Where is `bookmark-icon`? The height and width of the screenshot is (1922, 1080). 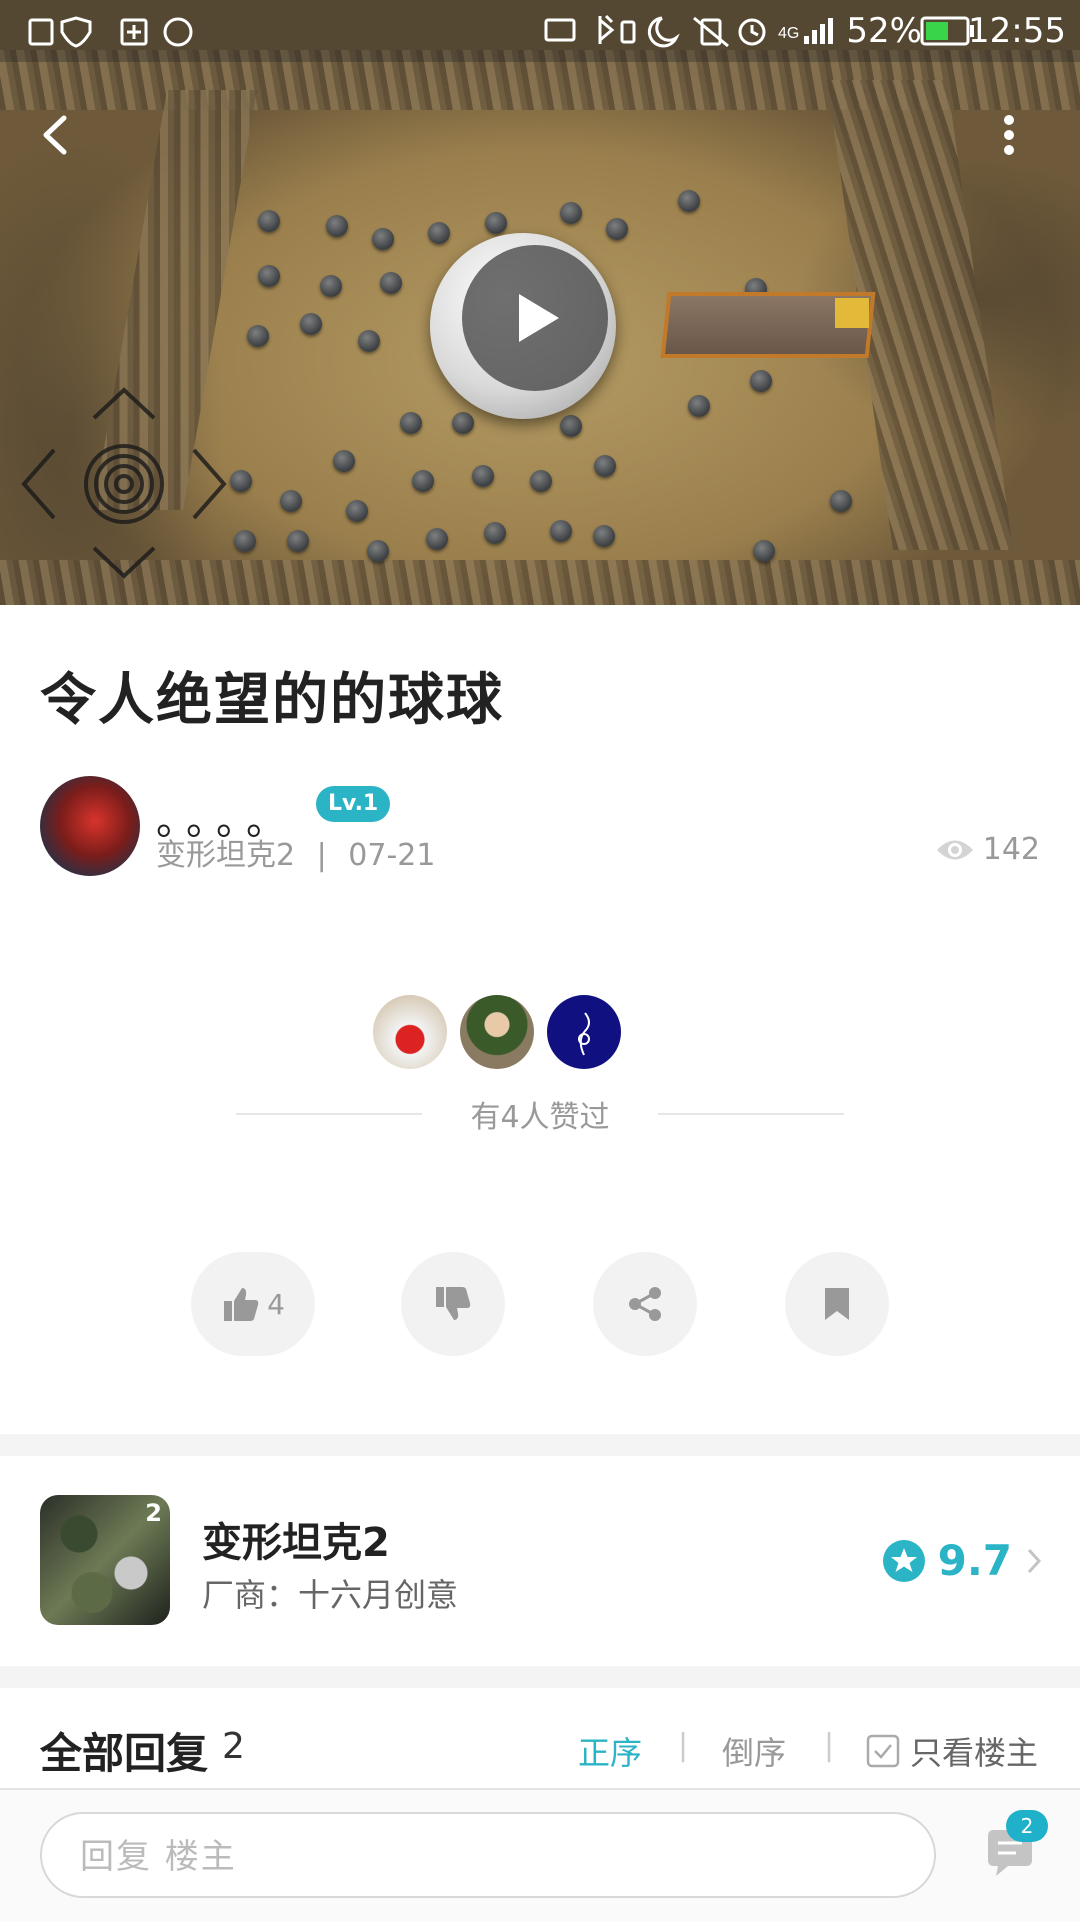
bookmark-icon is located at coordinates (837, 1304).